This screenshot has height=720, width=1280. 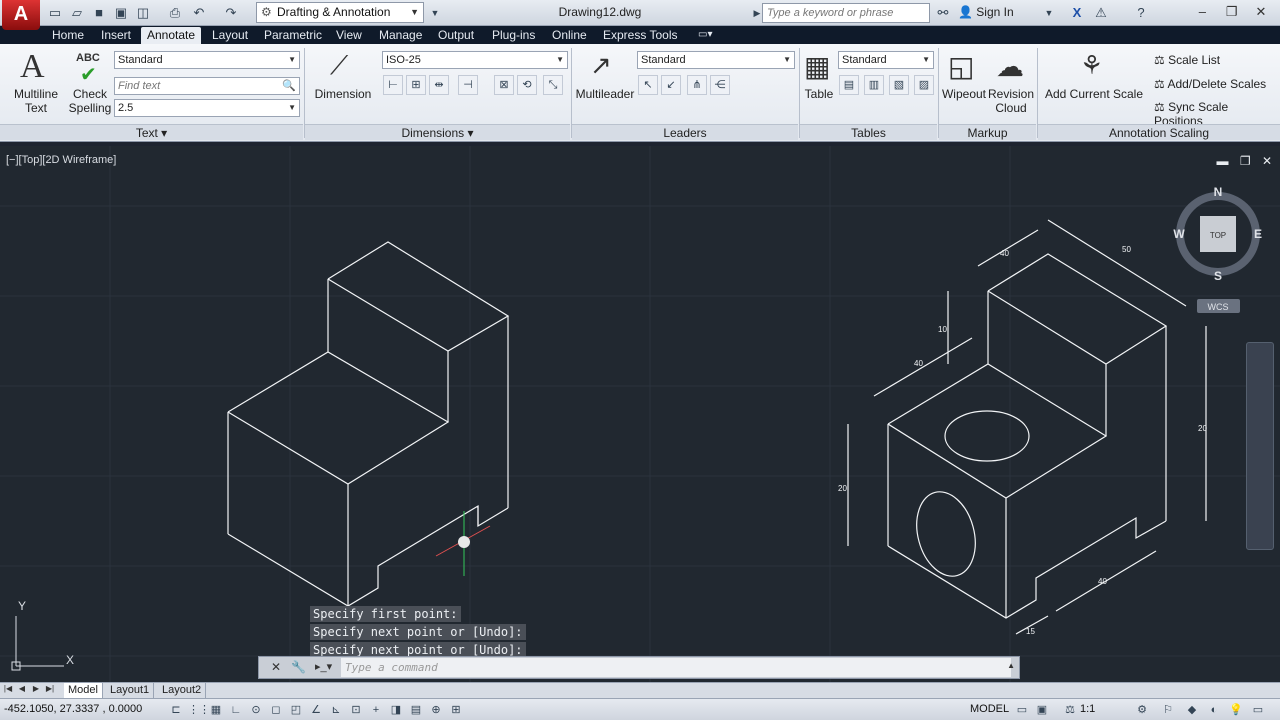 I want to click on clean-screen-icon: ▭, so click(x=1258, y=710).